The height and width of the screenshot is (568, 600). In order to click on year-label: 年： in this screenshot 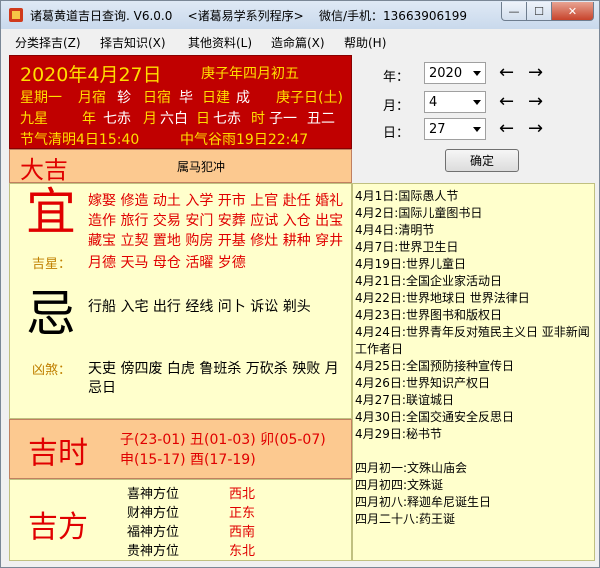, I will do `click(396, 77)`.